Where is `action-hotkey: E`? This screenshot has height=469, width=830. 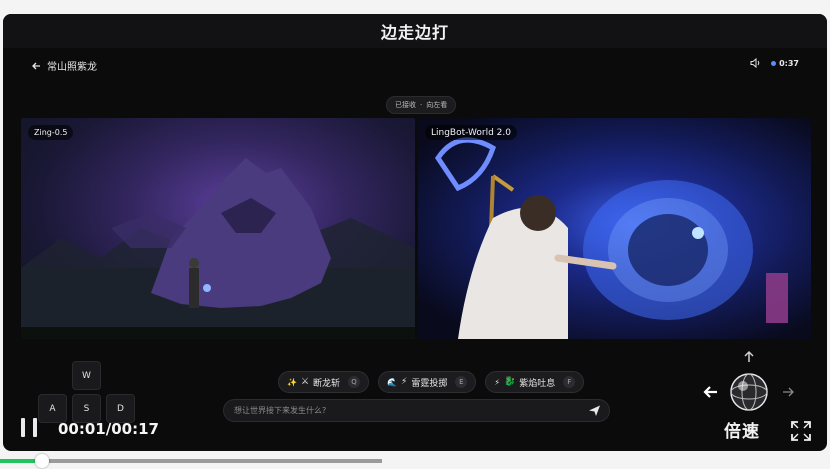
action-hotkey: E is located at coordinates (461, 382).